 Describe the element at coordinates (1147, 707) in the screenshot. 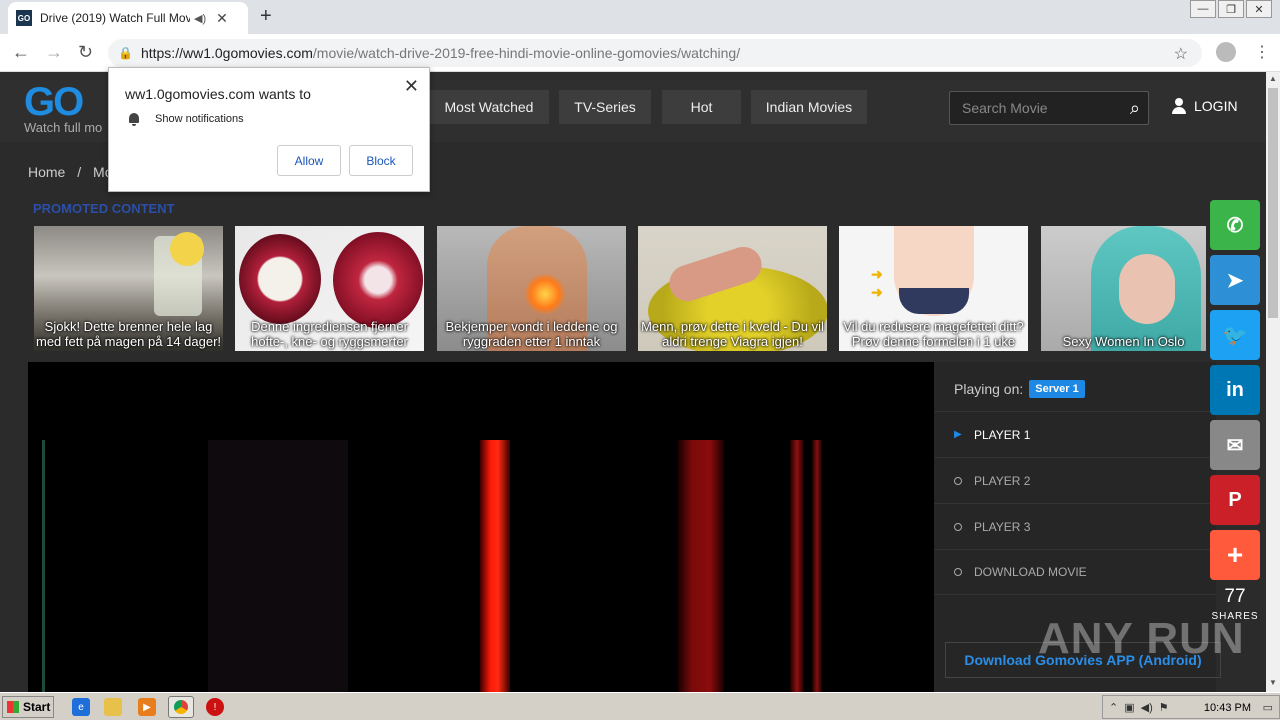

I see `volume-icon: ◀)` at that location.